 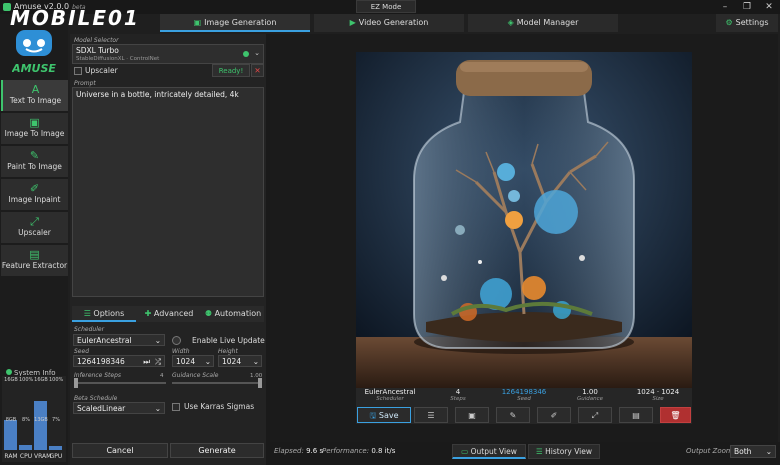 I want to click on meta-label: Steps, so click(x=458, y=399).